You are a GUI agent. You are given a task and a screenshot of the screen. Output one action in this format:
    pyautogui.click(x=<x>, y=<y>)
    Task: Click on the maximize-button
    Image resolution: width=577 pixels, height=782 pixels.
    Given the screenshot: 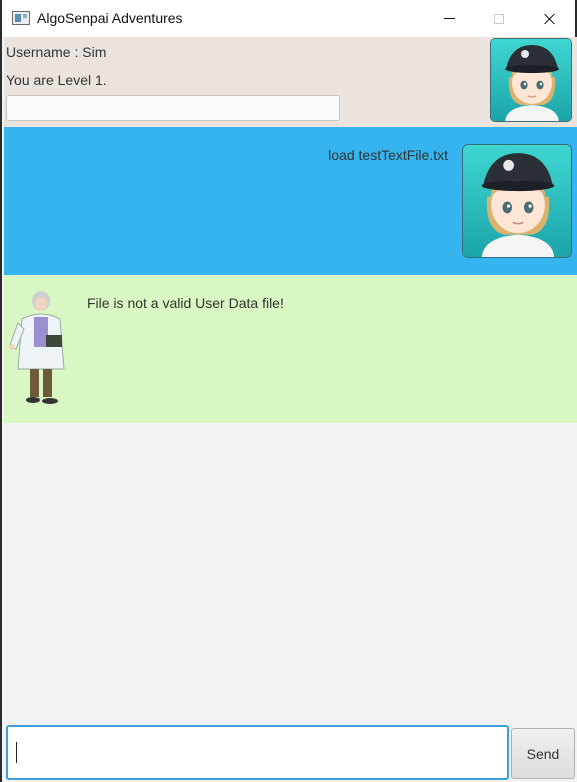 What is the action you would take?
    pyautogui.click(x=499, y=18)
    